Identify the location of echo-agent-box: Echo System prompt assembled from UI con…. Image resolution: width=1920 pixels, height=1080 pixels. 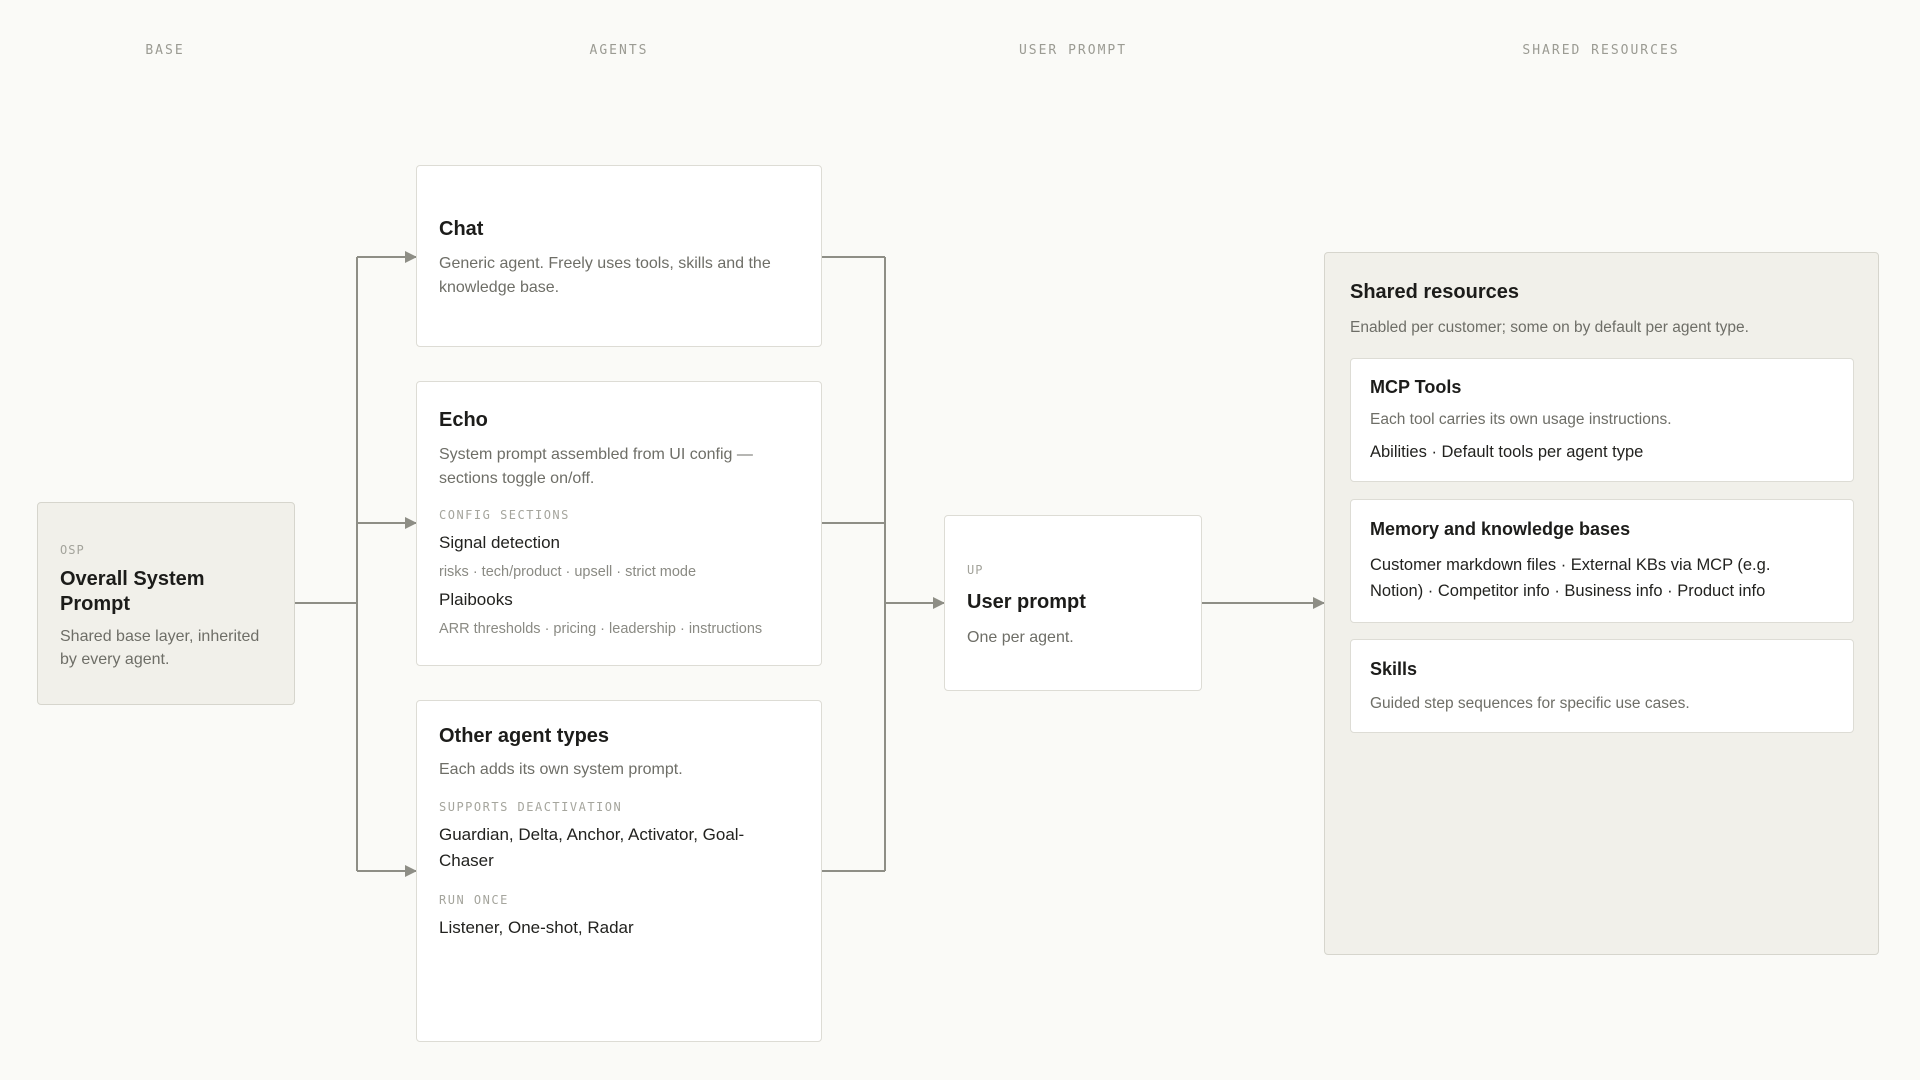
(619, 523).